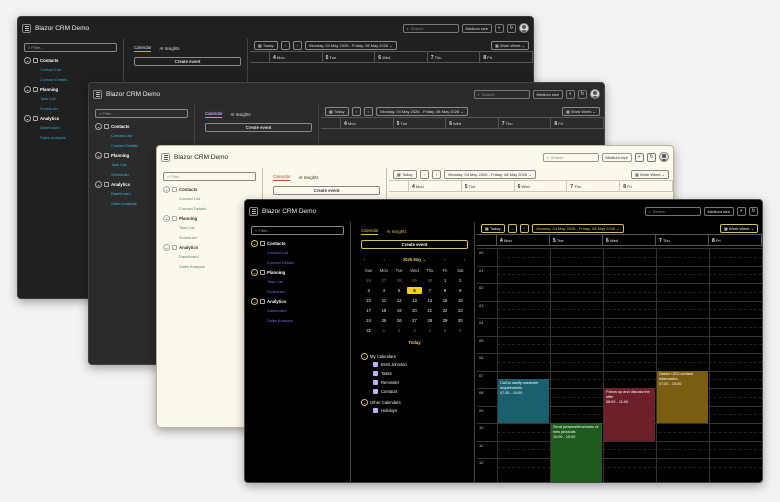 The height and width of the screenshot is (502, 780). Describe the element at coordinates (672, 211) in the screenshot. I see `search-input: ⌕ Search` at that location.